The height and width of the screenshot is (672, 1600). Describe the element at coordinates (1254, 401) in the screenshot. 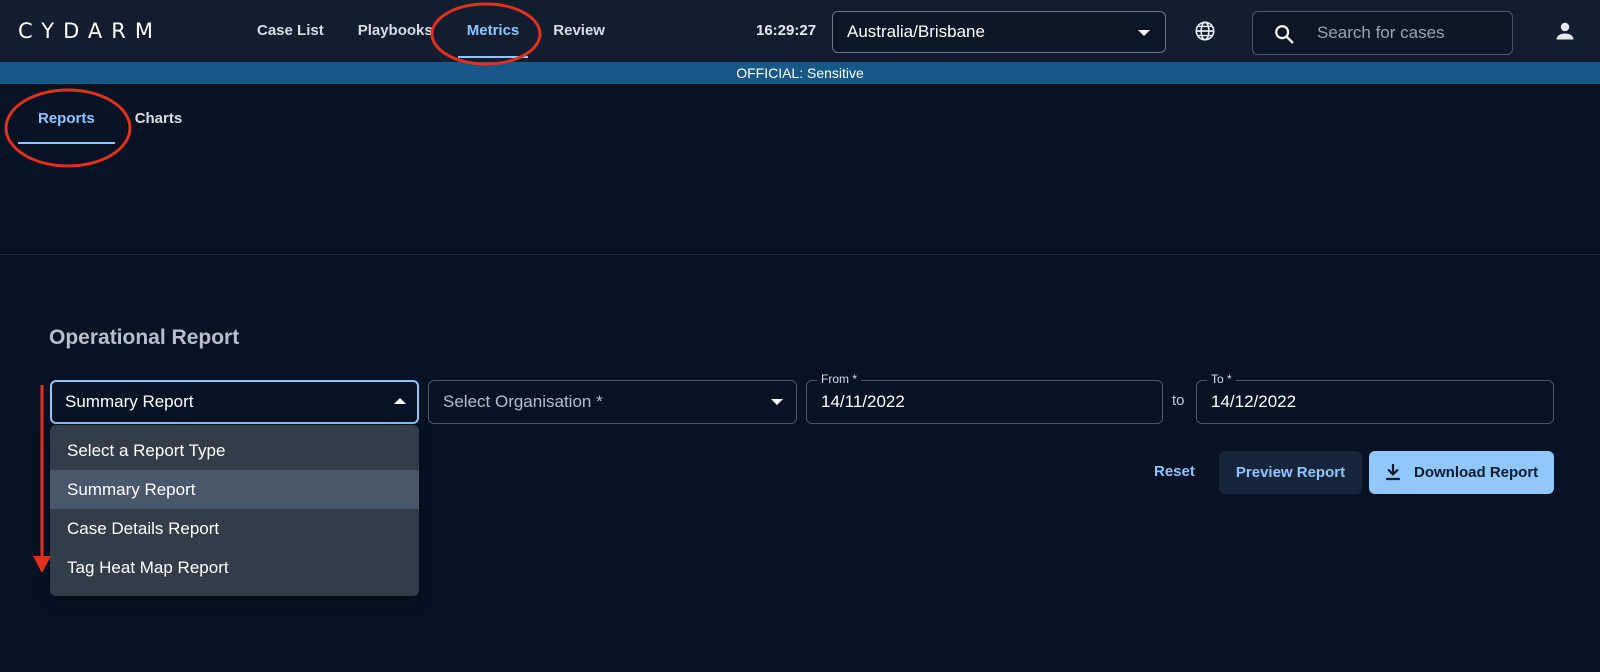

I see `to-date-value: 14/12/2022` at that location.